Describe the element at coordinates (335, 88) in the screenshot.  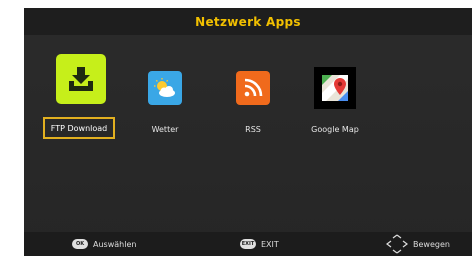
I see `google-map-icon` at that location.